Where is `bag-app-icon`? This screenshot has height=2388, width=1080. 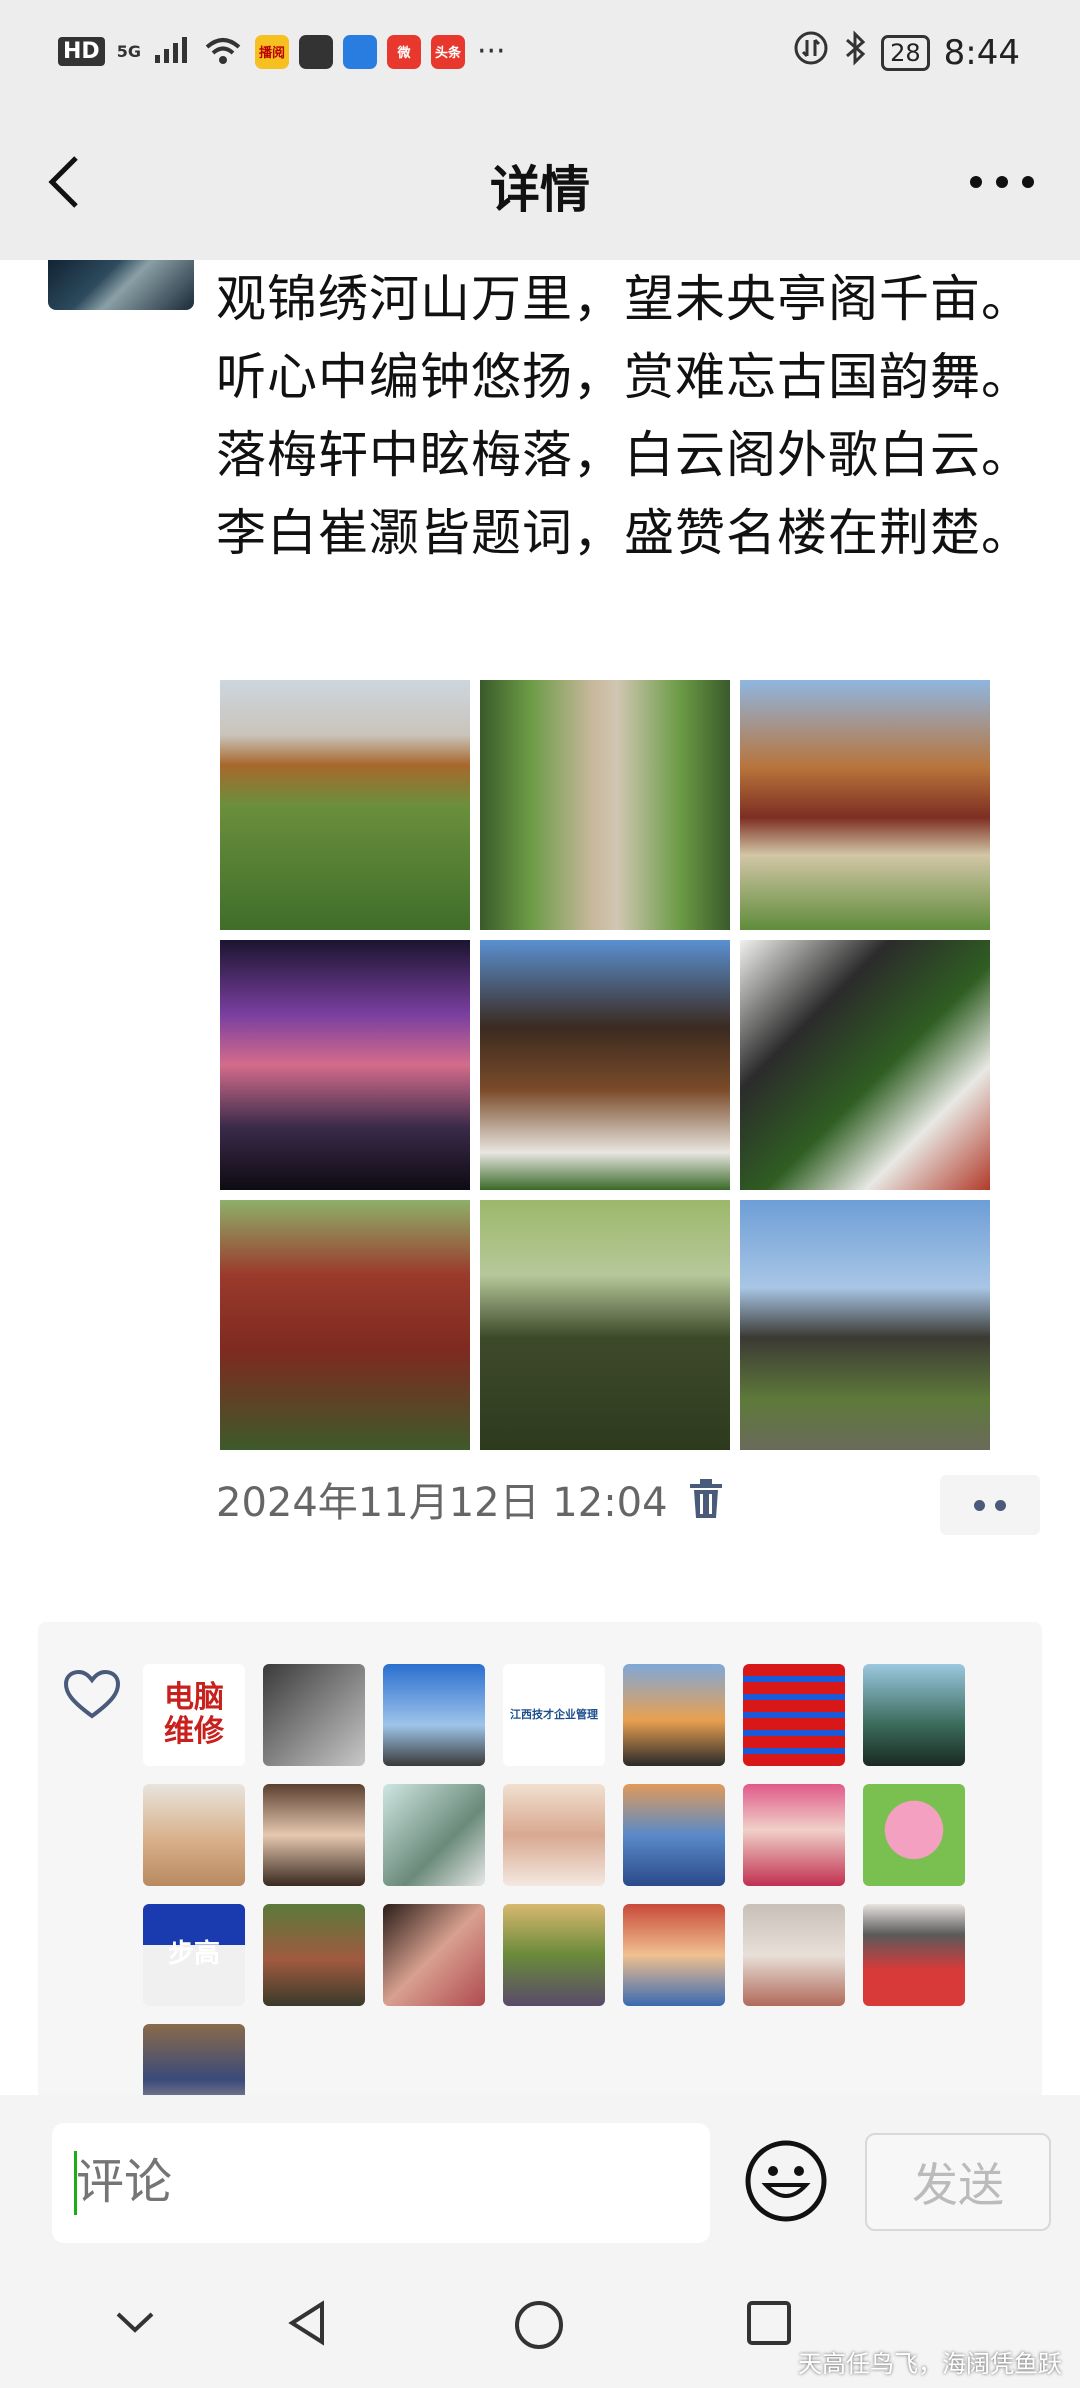 bag-app-icon is located at coordinates (315, 51).